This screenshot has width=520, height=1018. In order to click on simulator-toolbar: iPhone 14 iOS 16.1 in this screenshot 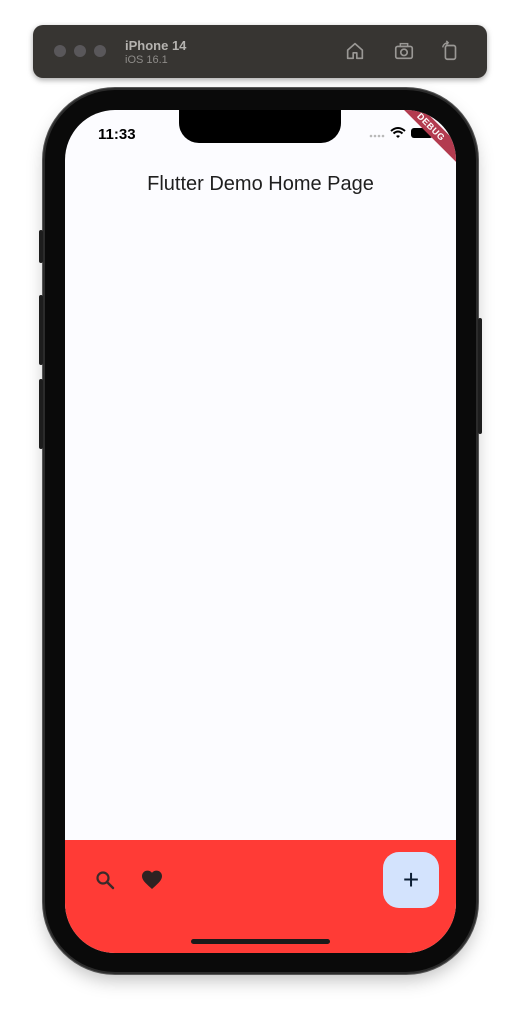, I will do `click(260, 51)`.